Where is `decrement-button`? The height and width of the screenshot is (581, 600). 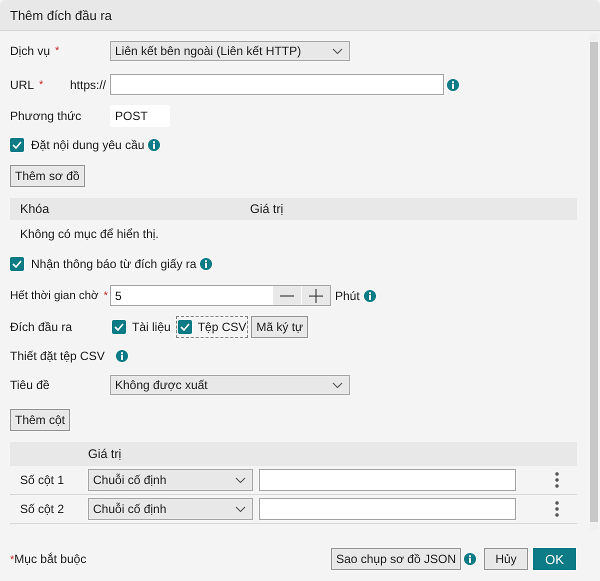 decrement-button is located at coordinates (287, 295).